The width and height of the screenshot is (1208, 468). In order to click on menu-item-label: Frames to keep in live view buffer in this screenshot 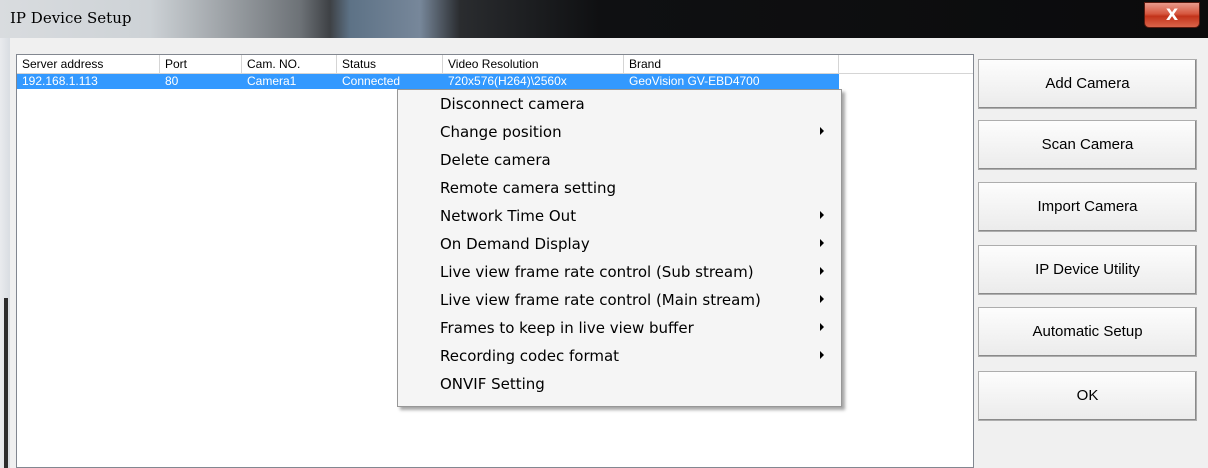, I will do `click(567, 328)`.